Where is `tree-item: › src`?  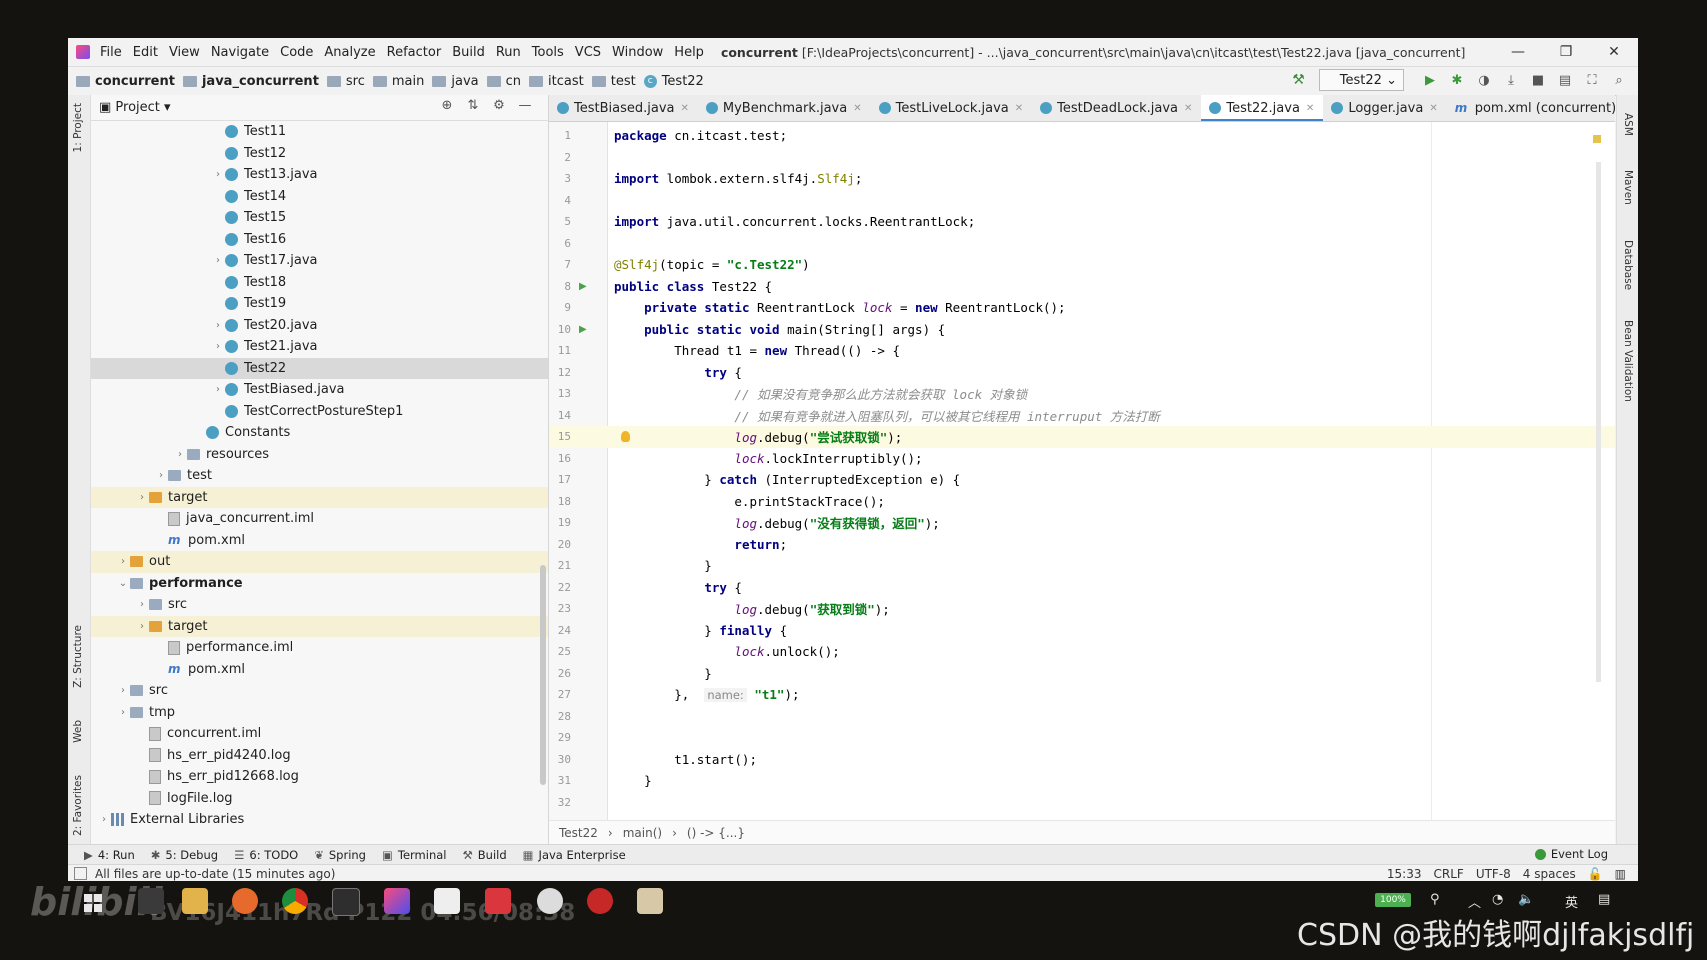 tree-item: › src is located at coordinates (319, 605).